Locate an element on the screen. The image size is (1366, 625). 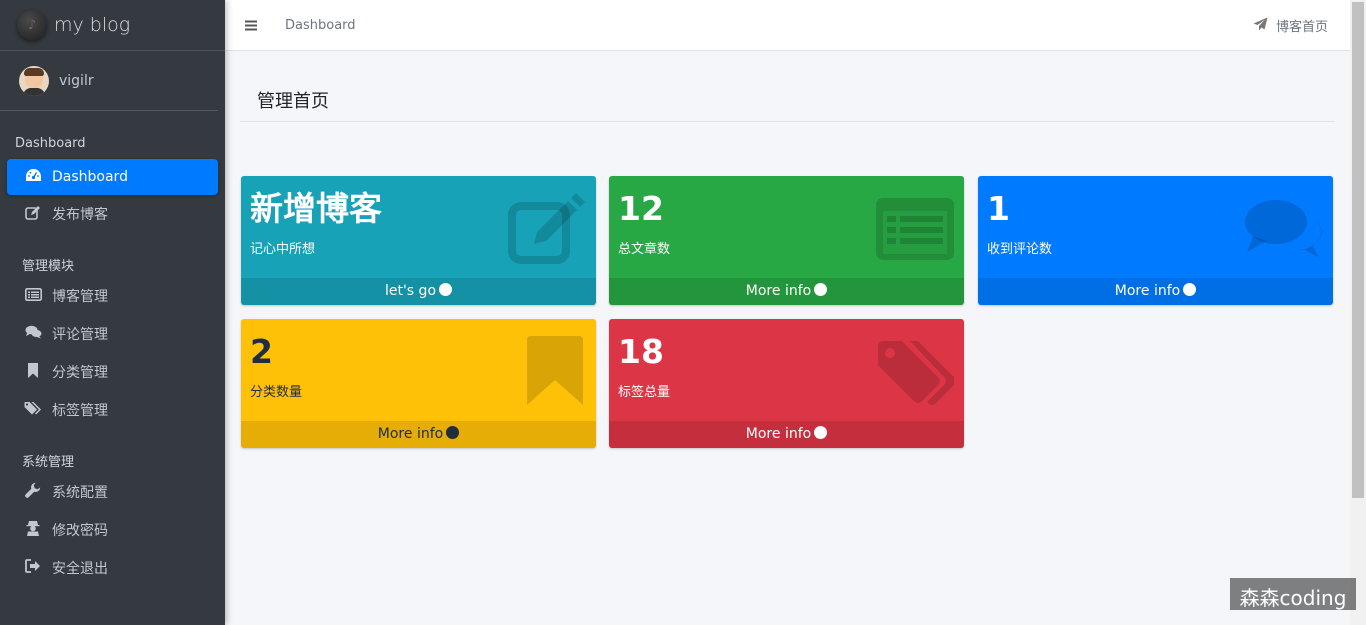
sidebar-item-blog-manage: 博客管理 is located at coordinates (112, 296).